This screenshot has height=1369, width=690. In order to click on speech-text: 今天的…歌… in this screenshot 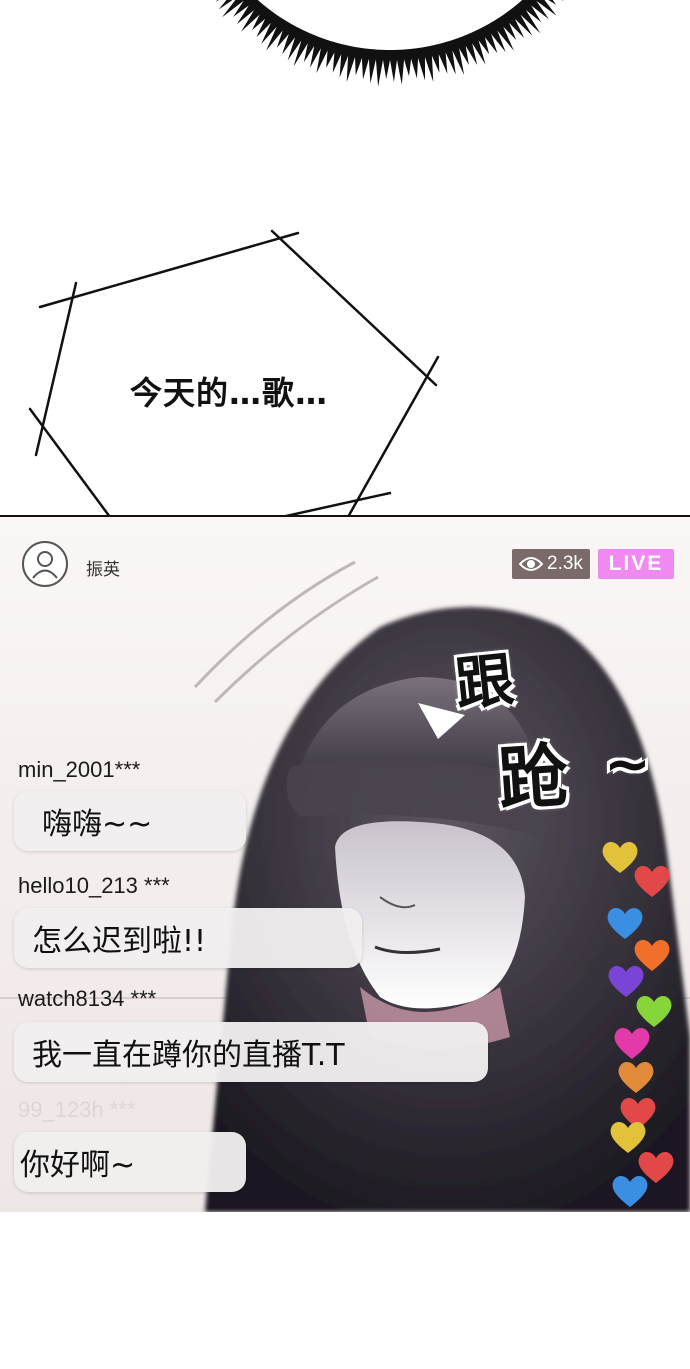, I will do `click(229, 393)`.